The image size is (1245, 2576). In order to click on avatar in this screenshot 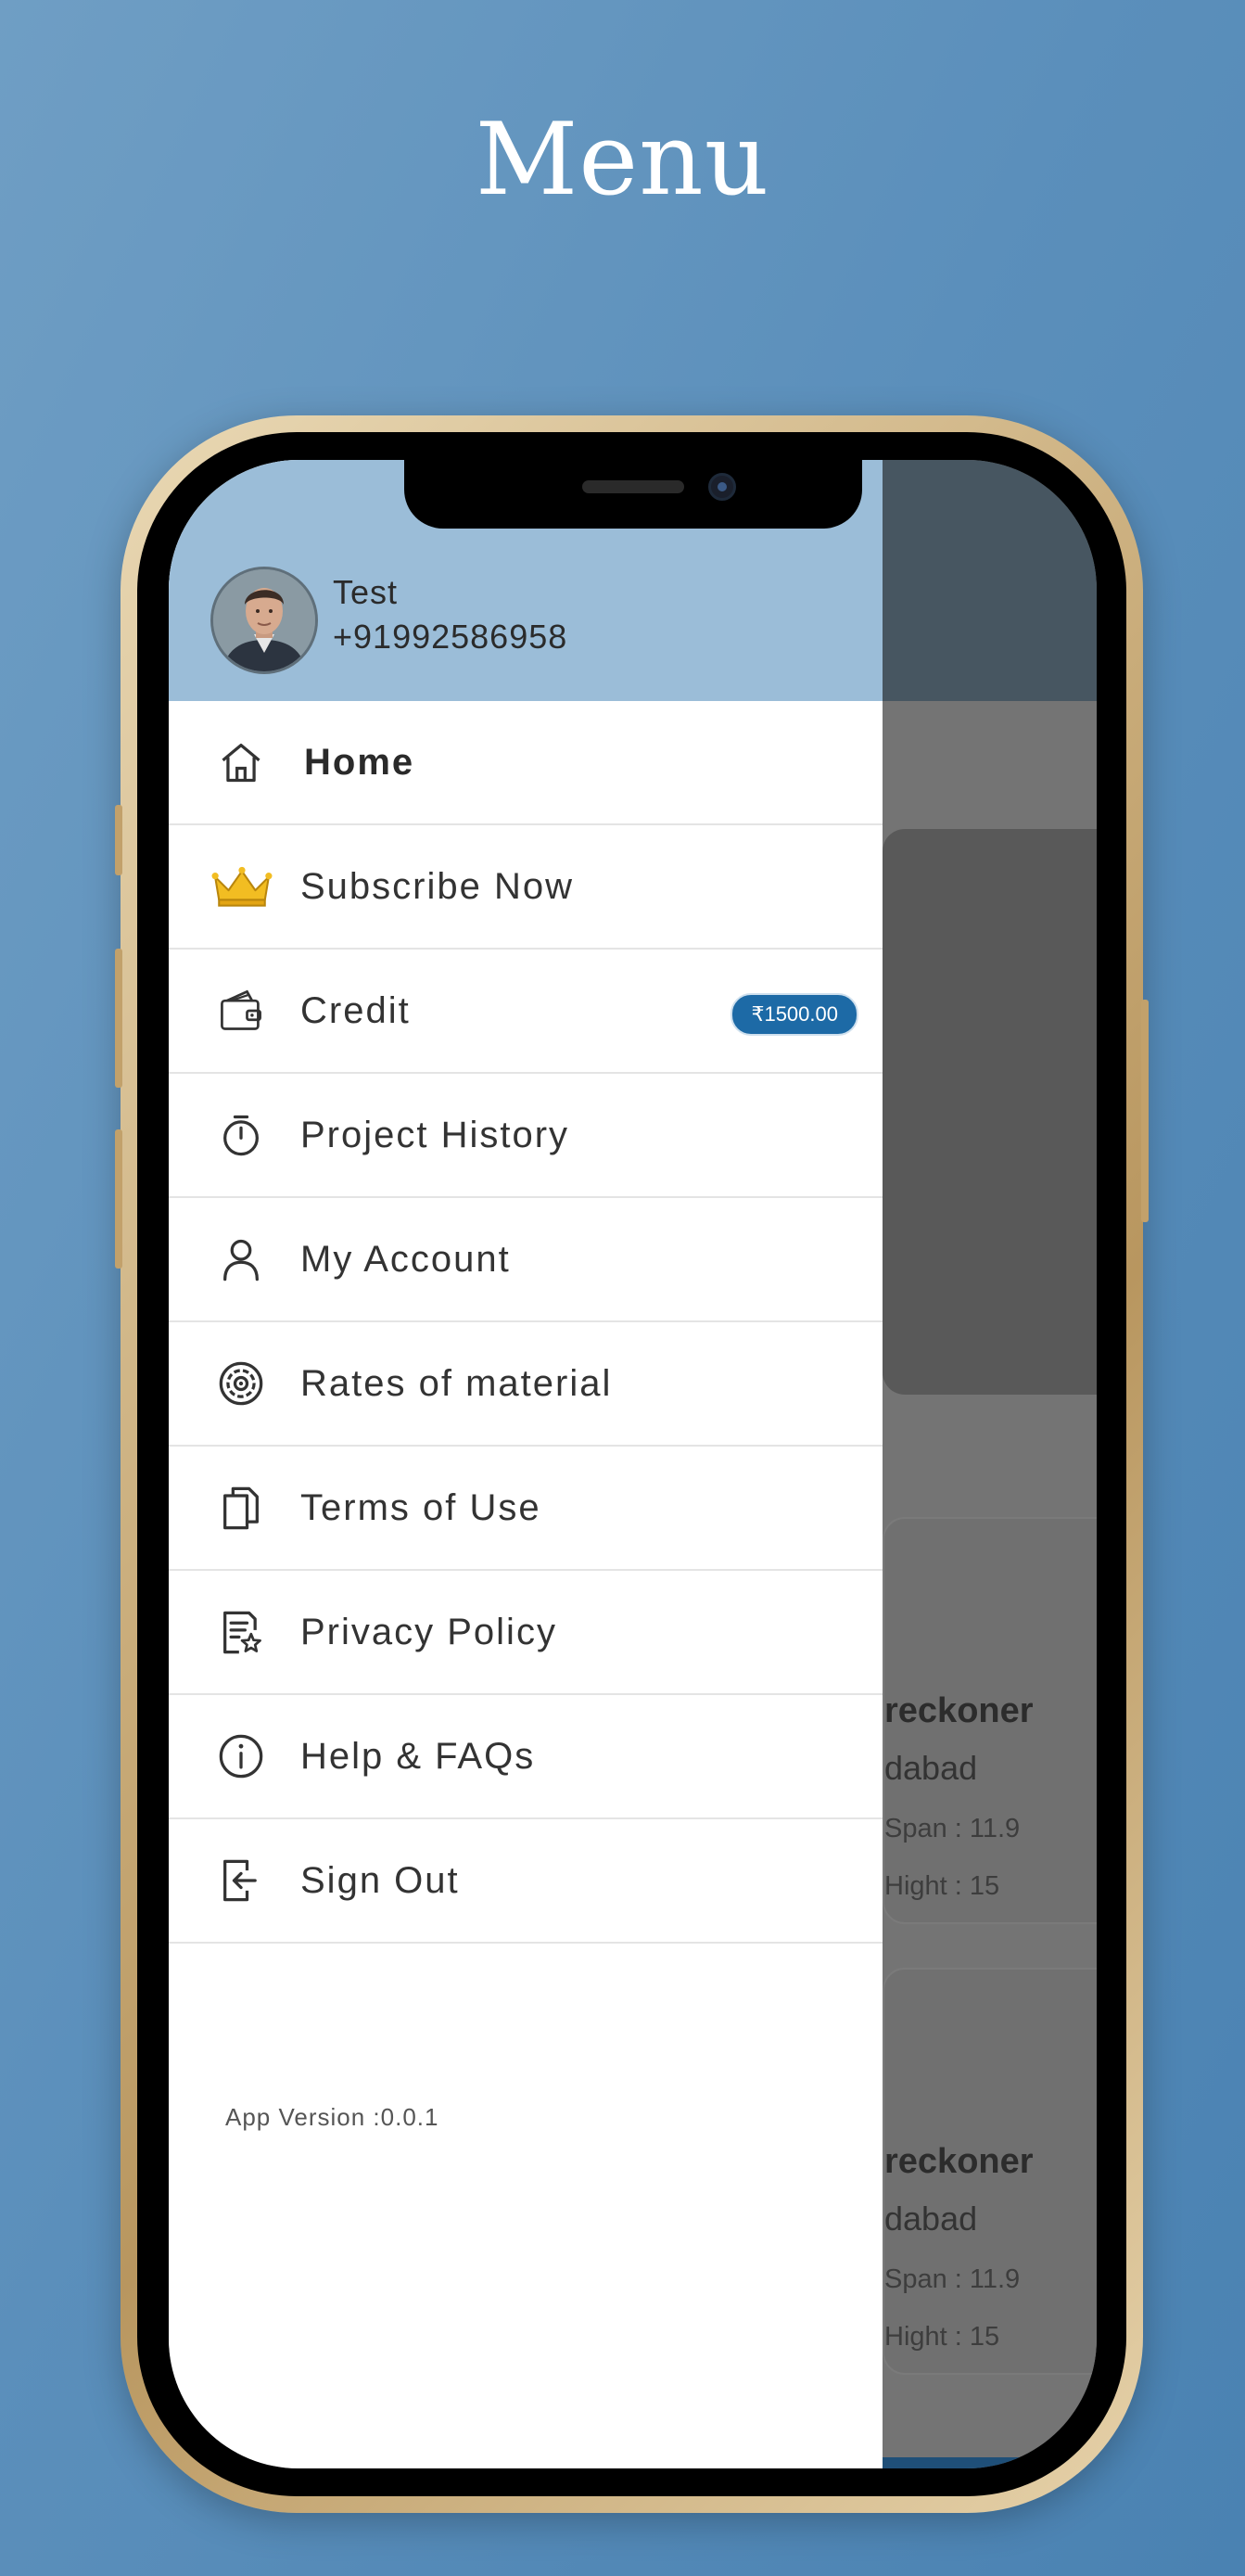, I will do `click(264, 620)`.